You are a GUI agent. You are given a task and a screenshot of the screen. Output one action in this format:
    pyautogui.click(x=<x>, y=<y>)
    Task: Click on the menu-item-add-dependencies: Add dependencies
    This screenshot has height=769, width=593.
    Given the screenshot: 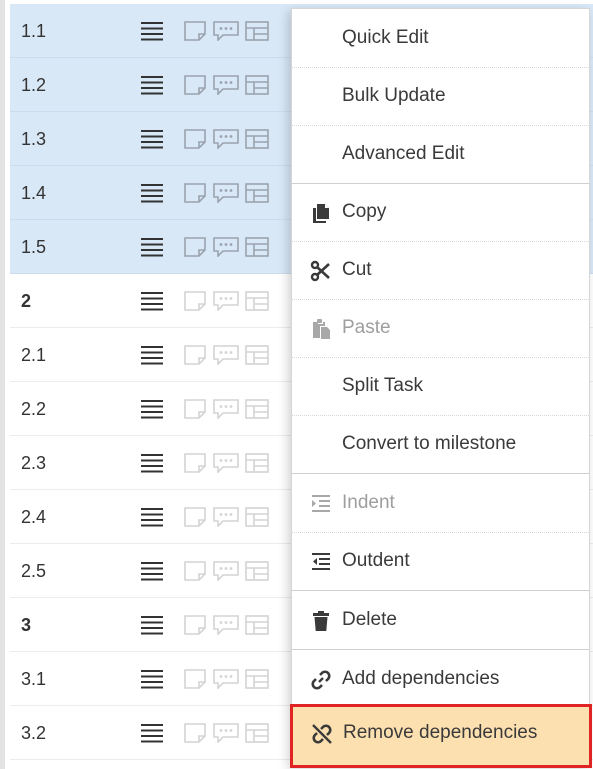 What is the action you would take?
    pyautogui.click(x=440, y=679)
    